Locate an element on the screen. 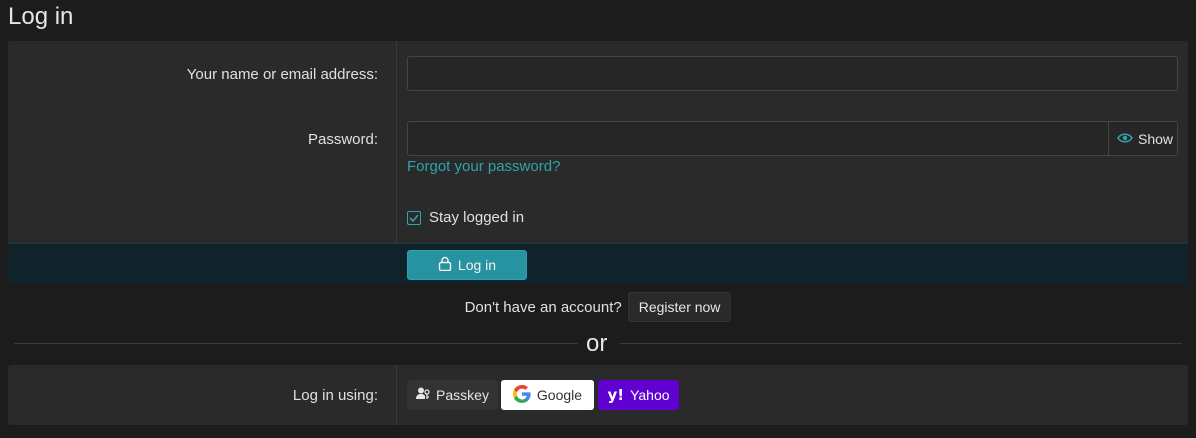  register-prompt: Don't have an account? is located at coordinates (543, 307).